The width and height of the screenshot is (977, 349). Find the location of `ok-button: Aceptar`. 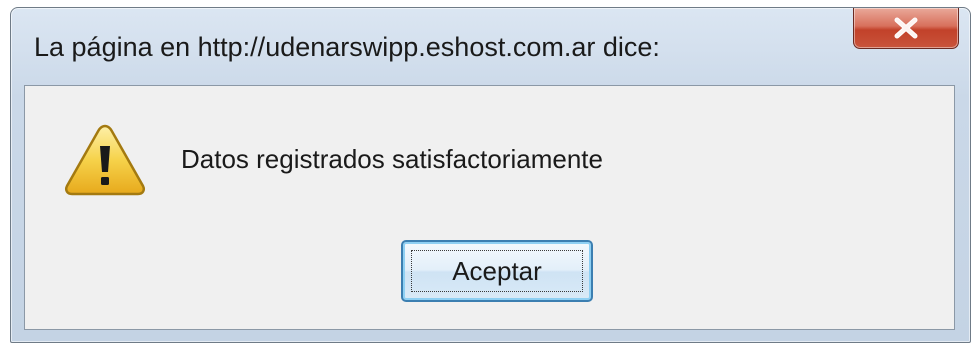

ok-button: Aceptar is located at coordinates (497, 271).